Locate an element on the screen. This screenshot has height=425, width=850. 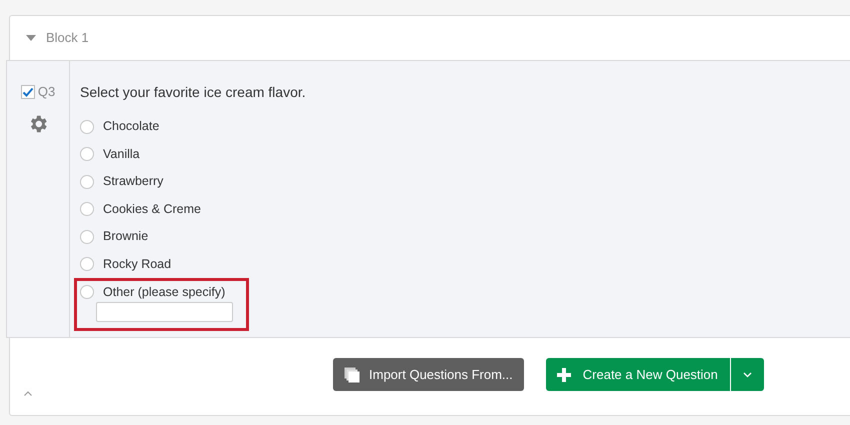
copy-icon is located at coordinates (352, 374).